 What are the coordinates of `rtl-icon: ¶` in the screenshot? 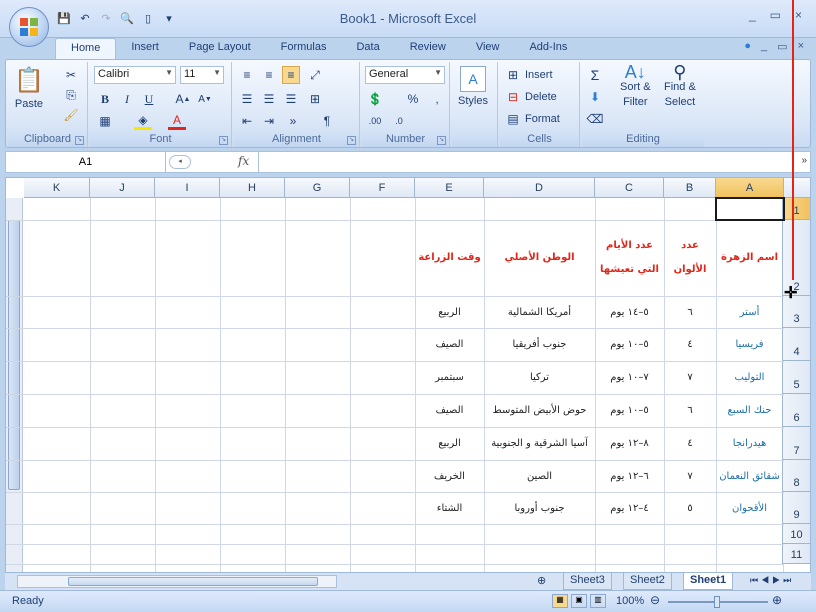 It's located at (327, 121).